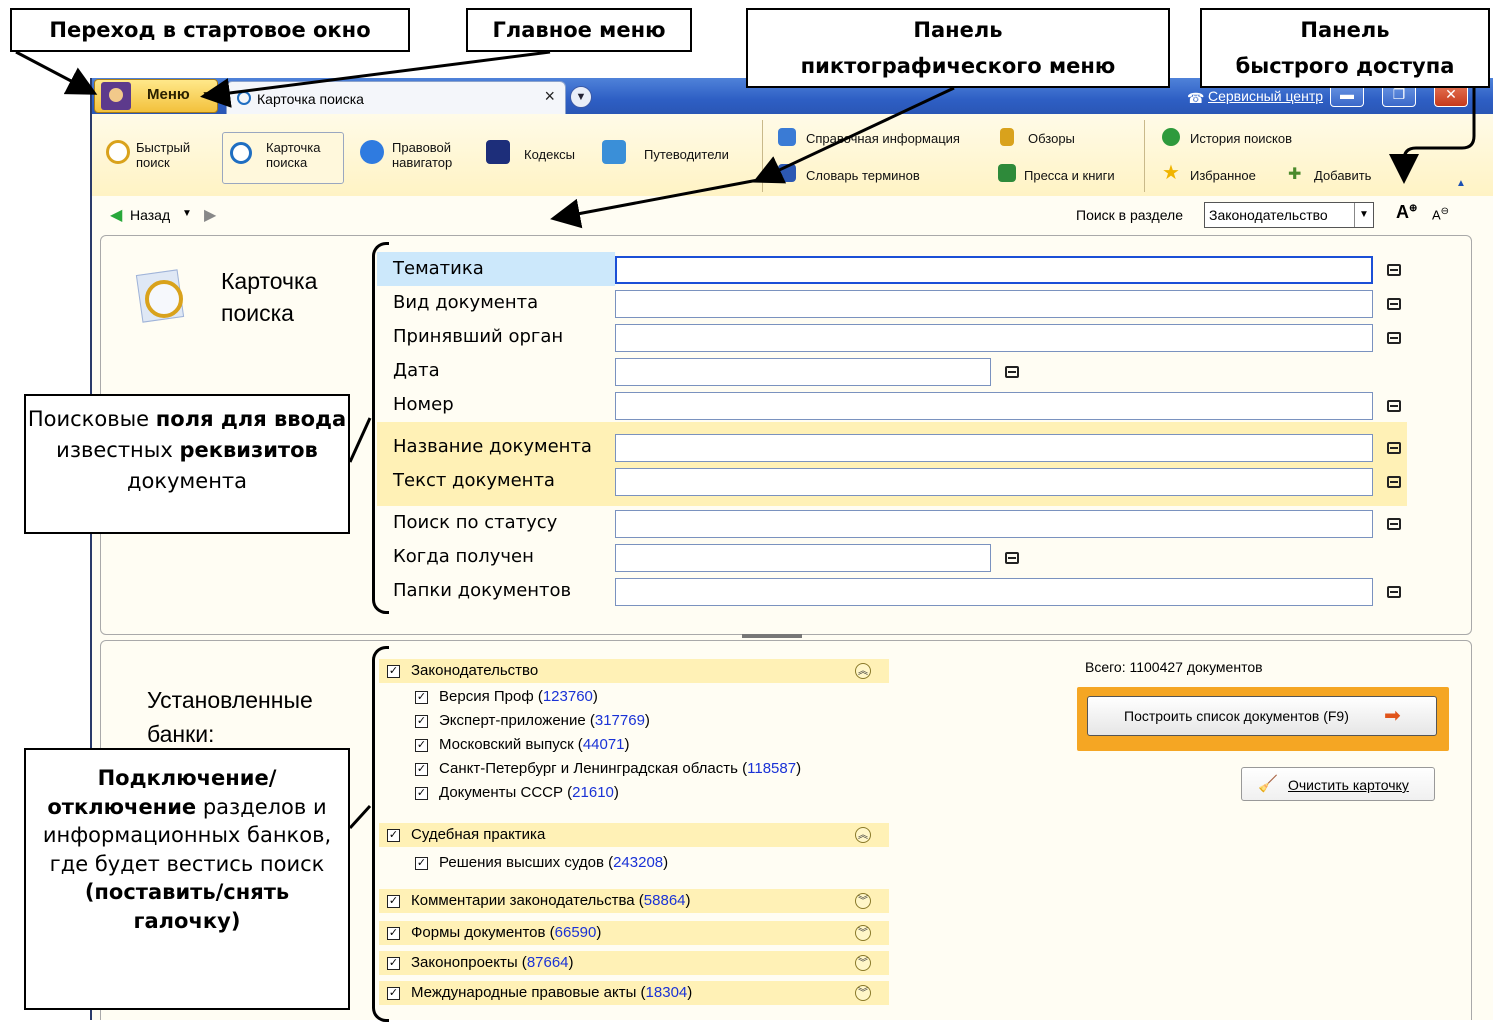 The width and height of the screenshot is (1493, 1022). Describe the element at coordinates (241, 153) in the screenshot. I see `search-card-icon` at that location.